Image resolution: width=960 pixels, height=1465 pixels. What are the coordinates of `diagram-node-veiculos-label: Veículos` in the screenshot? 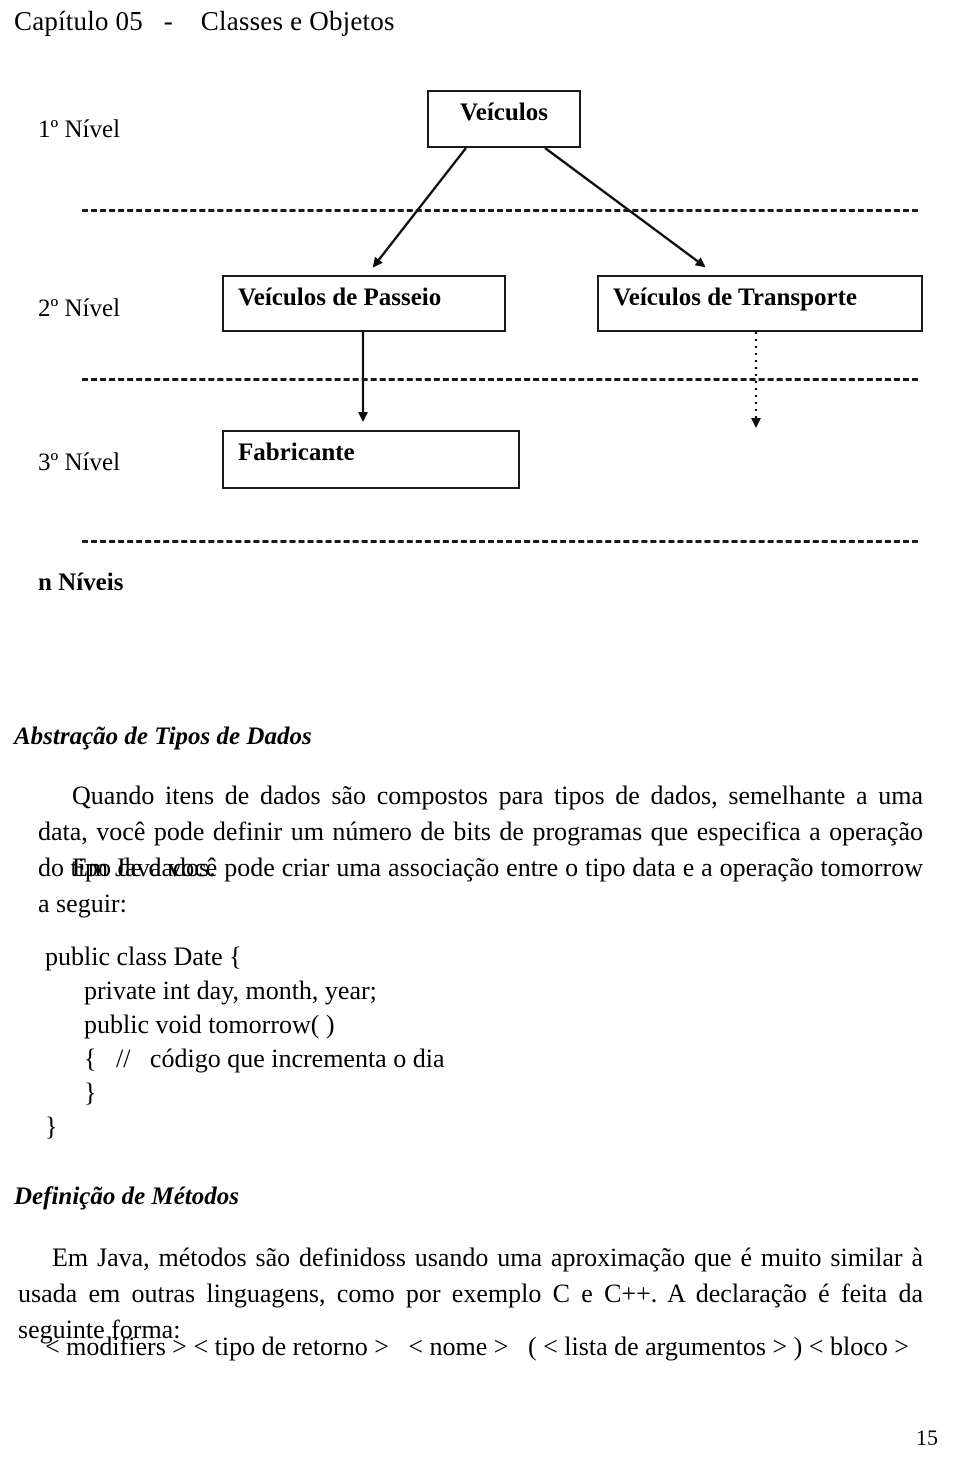 It's located at (504, 112).